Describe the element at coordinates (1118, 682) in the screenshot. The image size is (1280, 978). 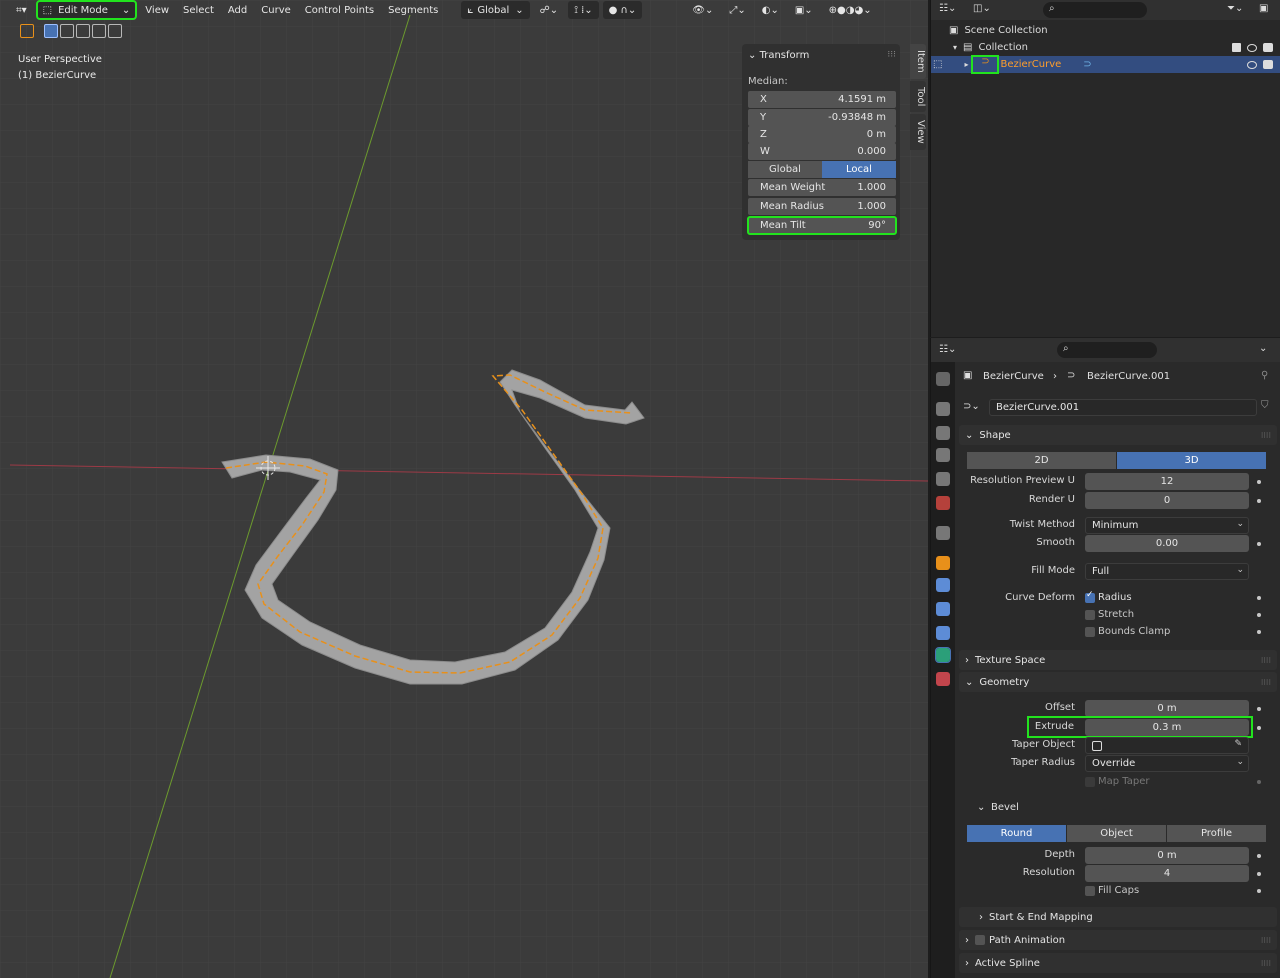
I see `geometry-panel-header: ⌄ Geometry ⁝⁝⁝⁝` at that location.